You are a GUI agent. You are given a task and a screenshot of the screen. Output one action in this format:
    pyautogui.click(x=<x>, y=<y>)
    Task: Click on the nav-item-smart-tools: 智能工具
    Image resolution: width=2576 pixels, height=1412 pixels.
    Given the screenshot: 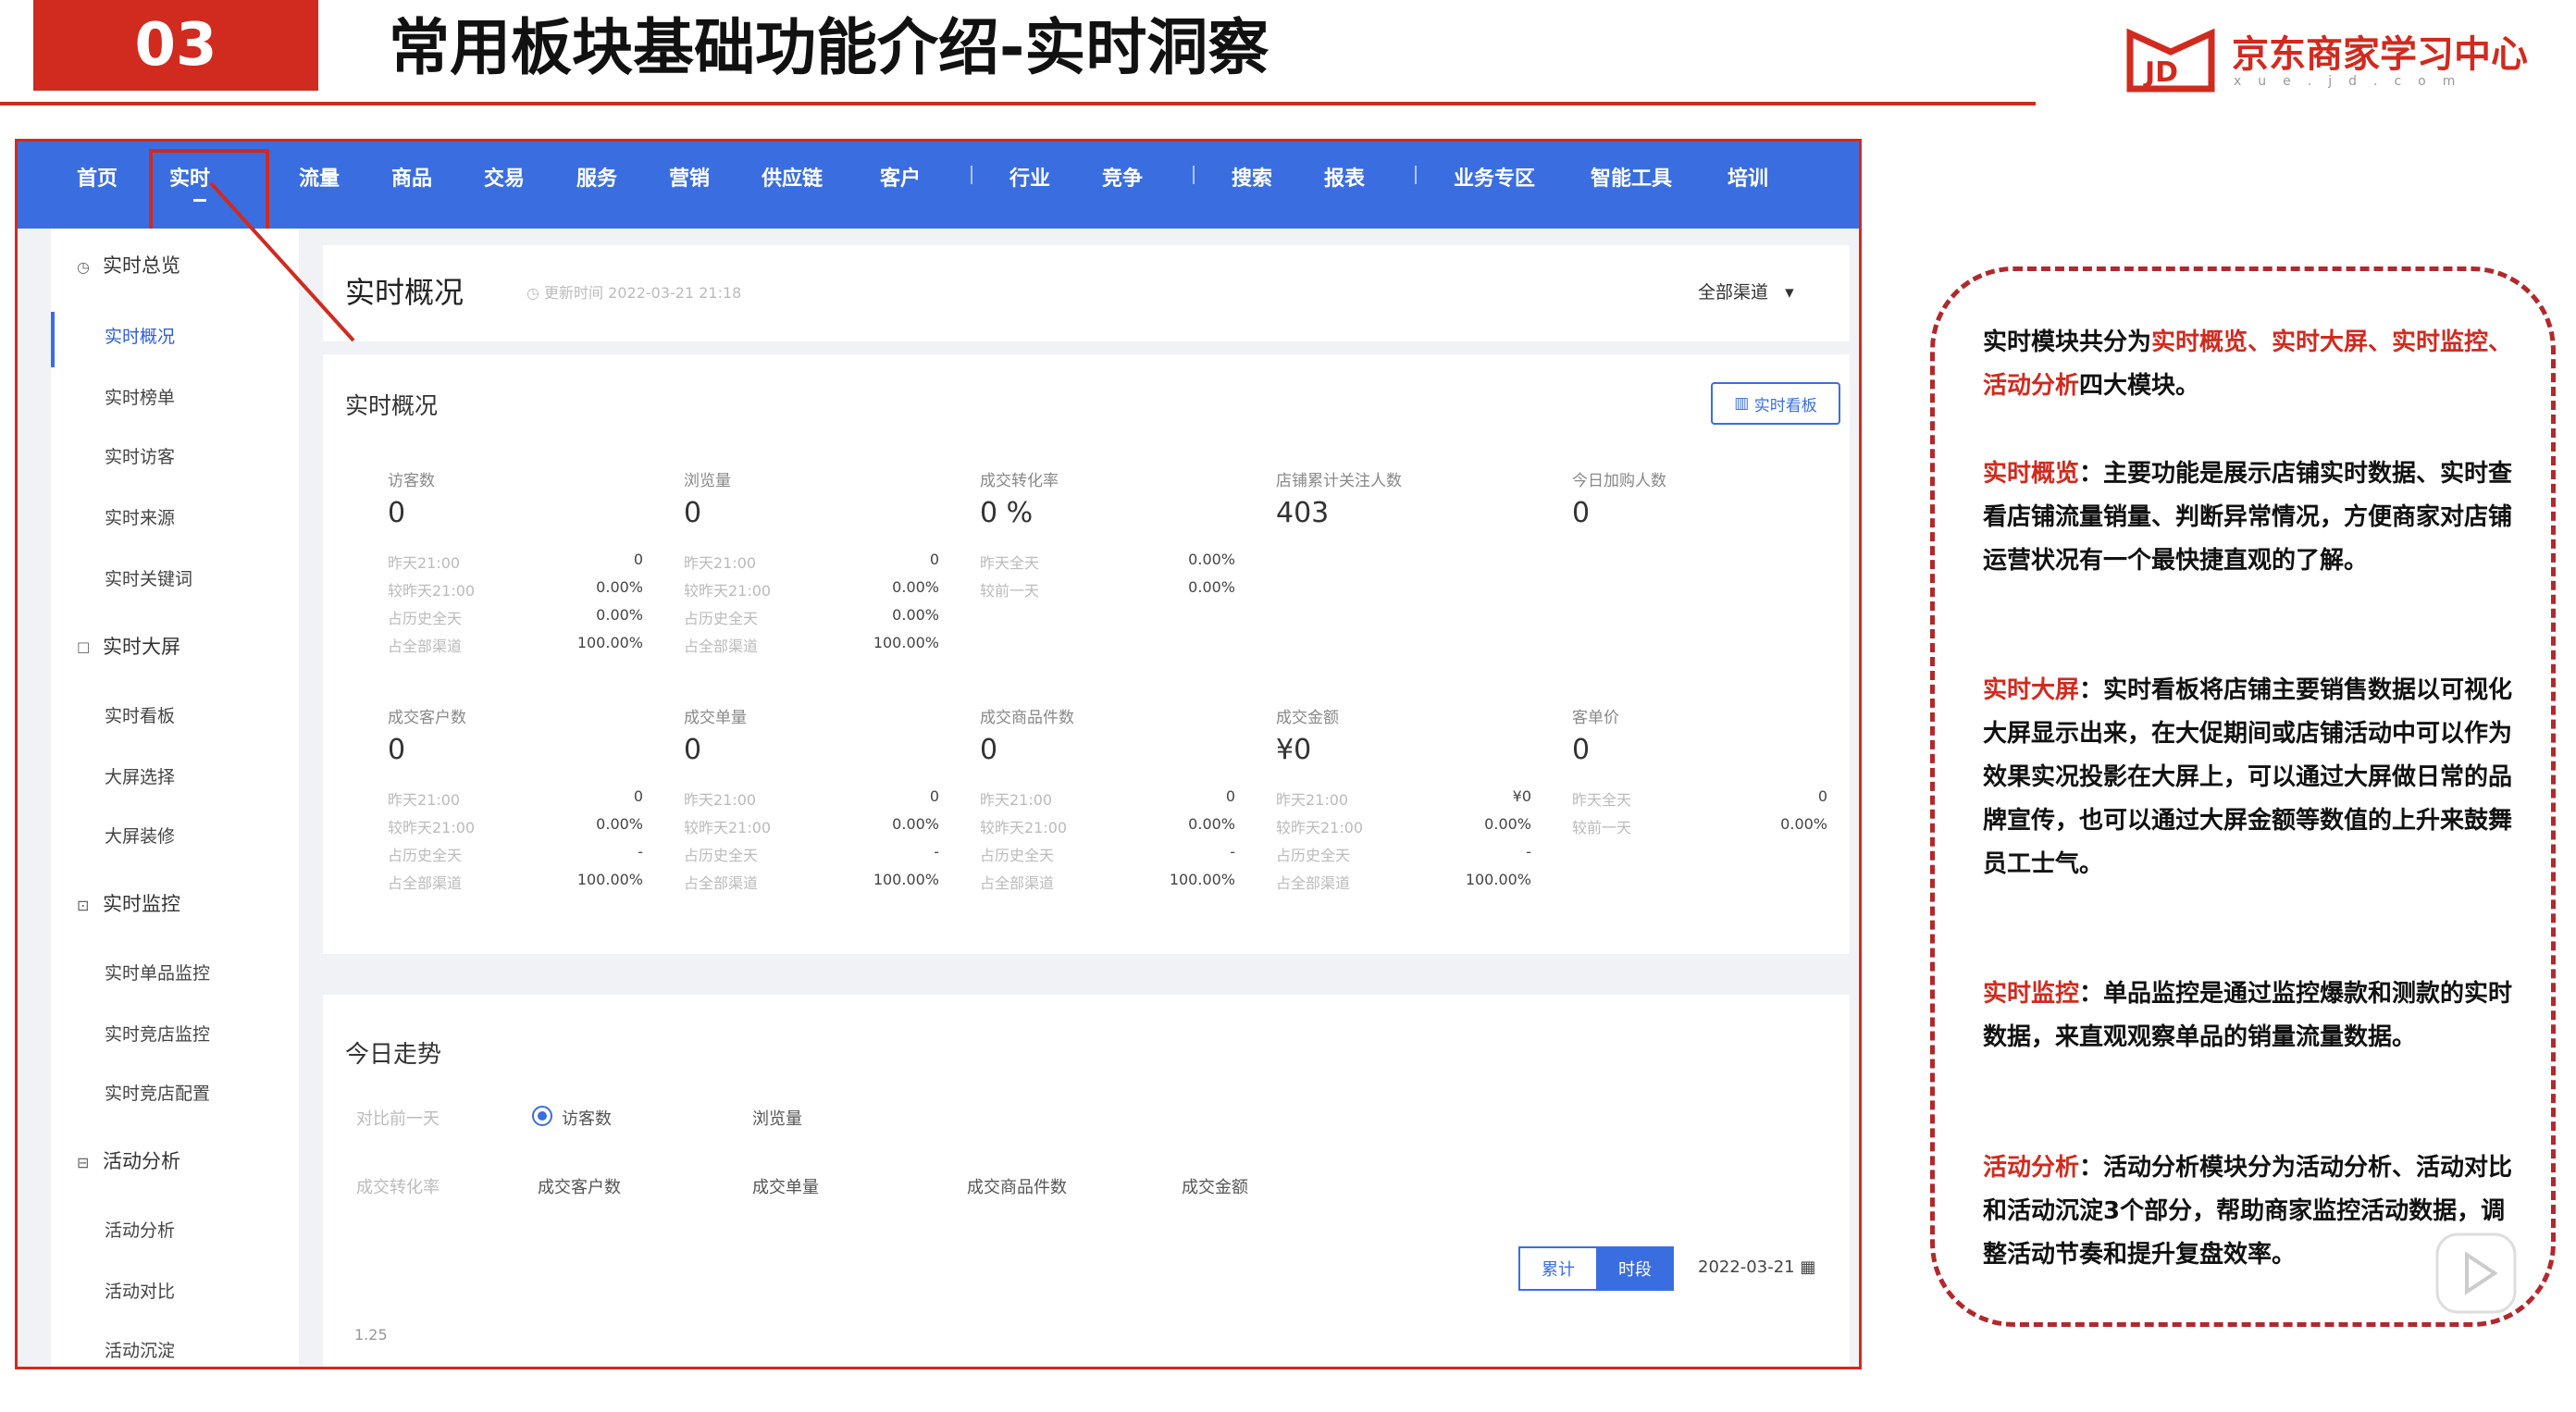 What is the action you would take?
    pyautogui.click(x=1631, y=177)
    